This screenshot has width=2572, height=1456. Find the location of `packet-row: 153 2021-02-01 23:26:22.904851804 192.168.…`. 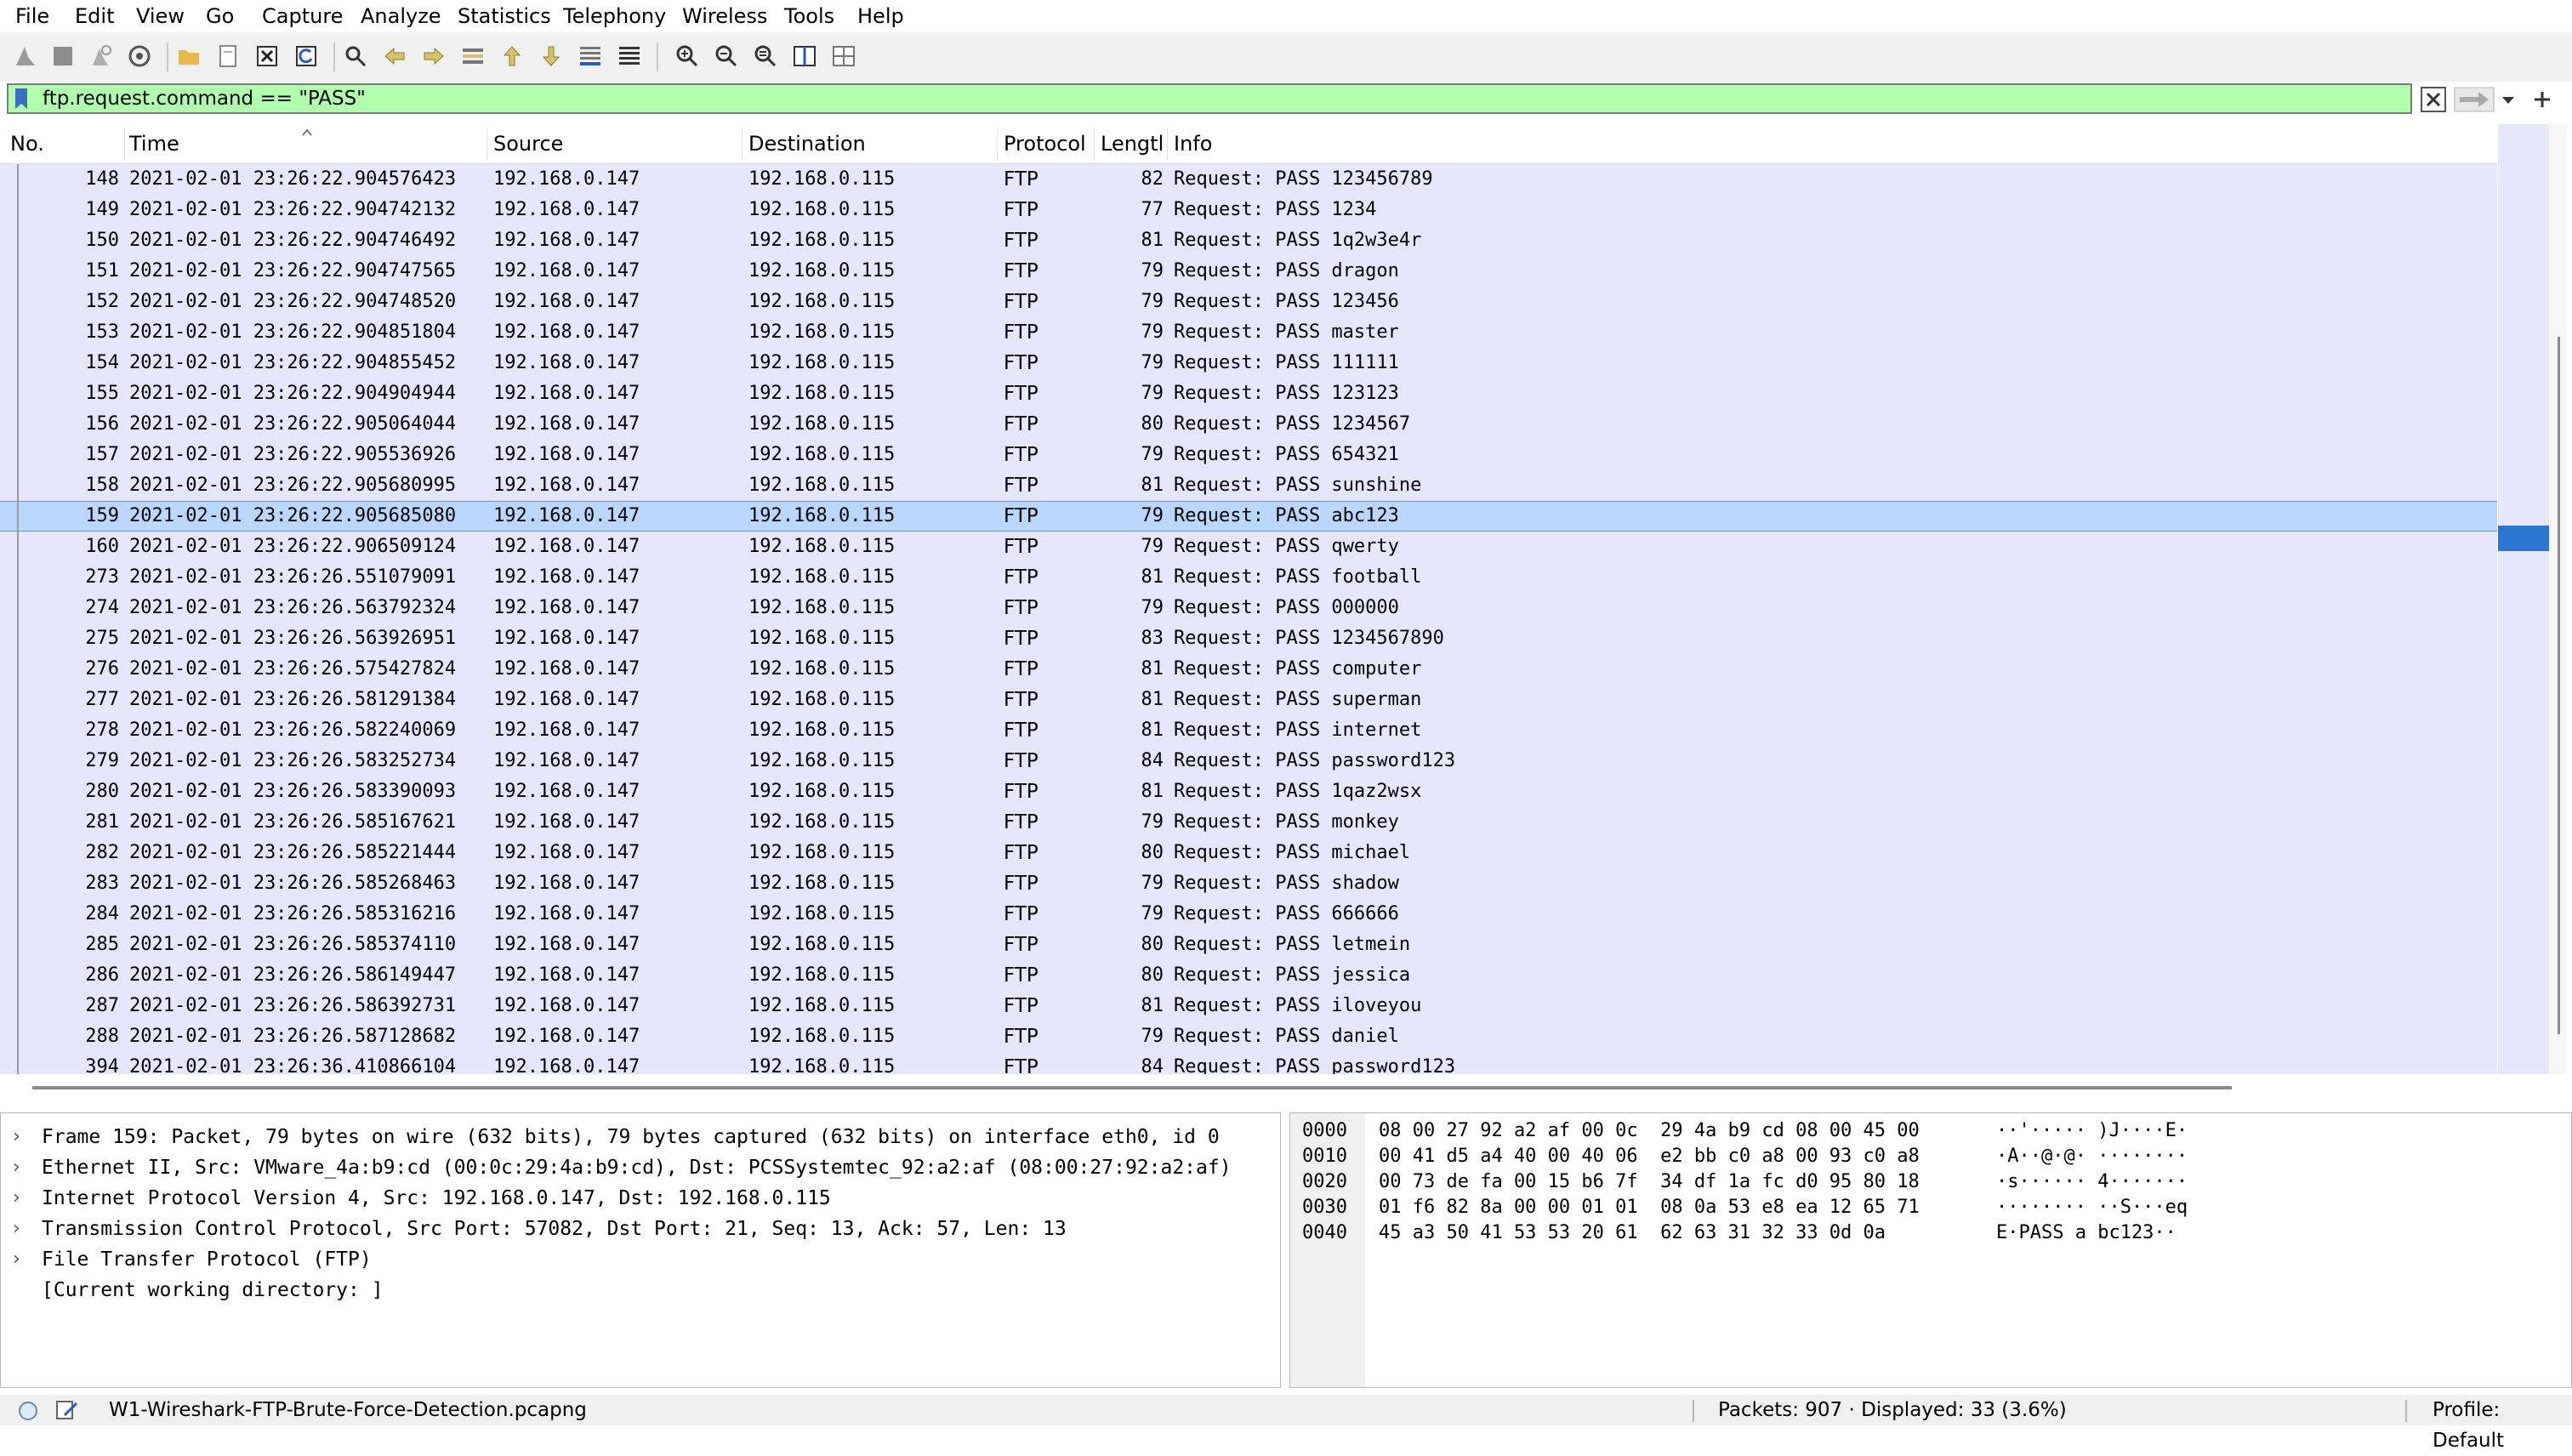

packet-row: 153 2021-02-01 23:26:22.904851804 192.168.… is located at coordinates (1249, 332).